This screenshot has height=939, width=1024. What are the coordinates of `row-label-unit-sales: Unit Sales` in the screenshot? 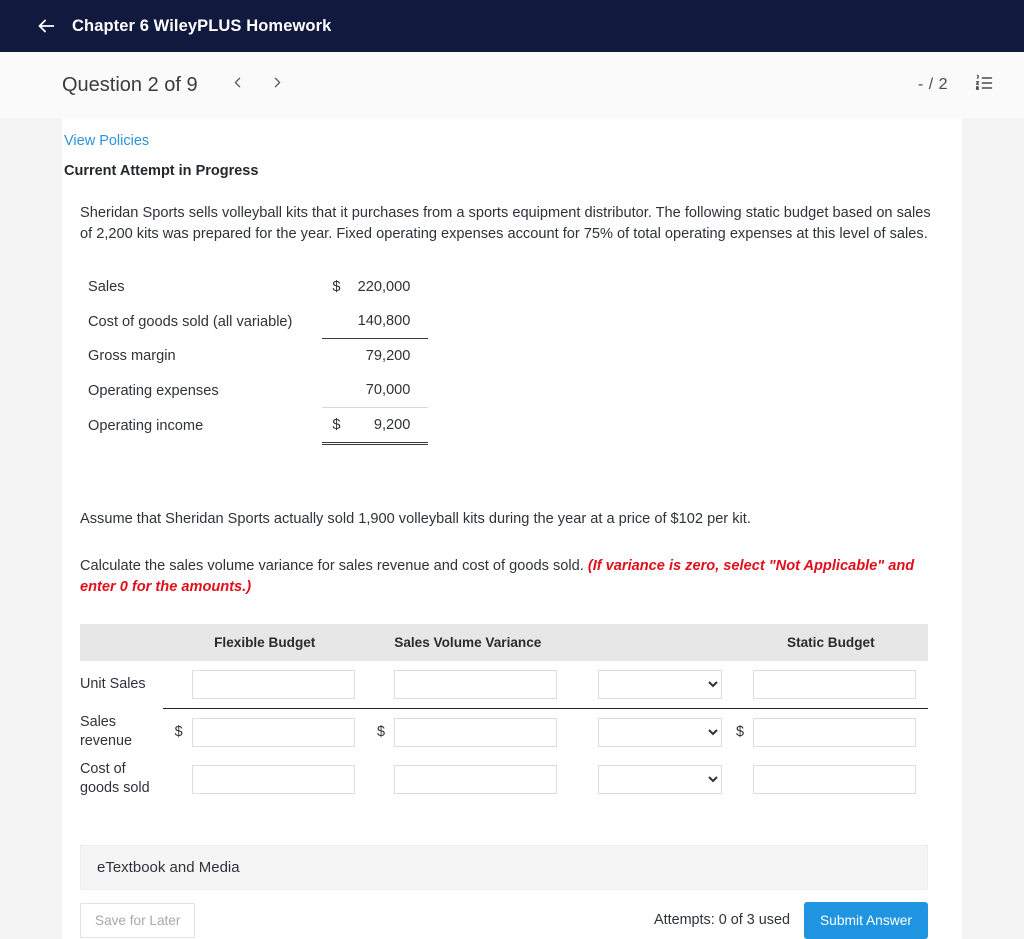 It's located at (113, 684).